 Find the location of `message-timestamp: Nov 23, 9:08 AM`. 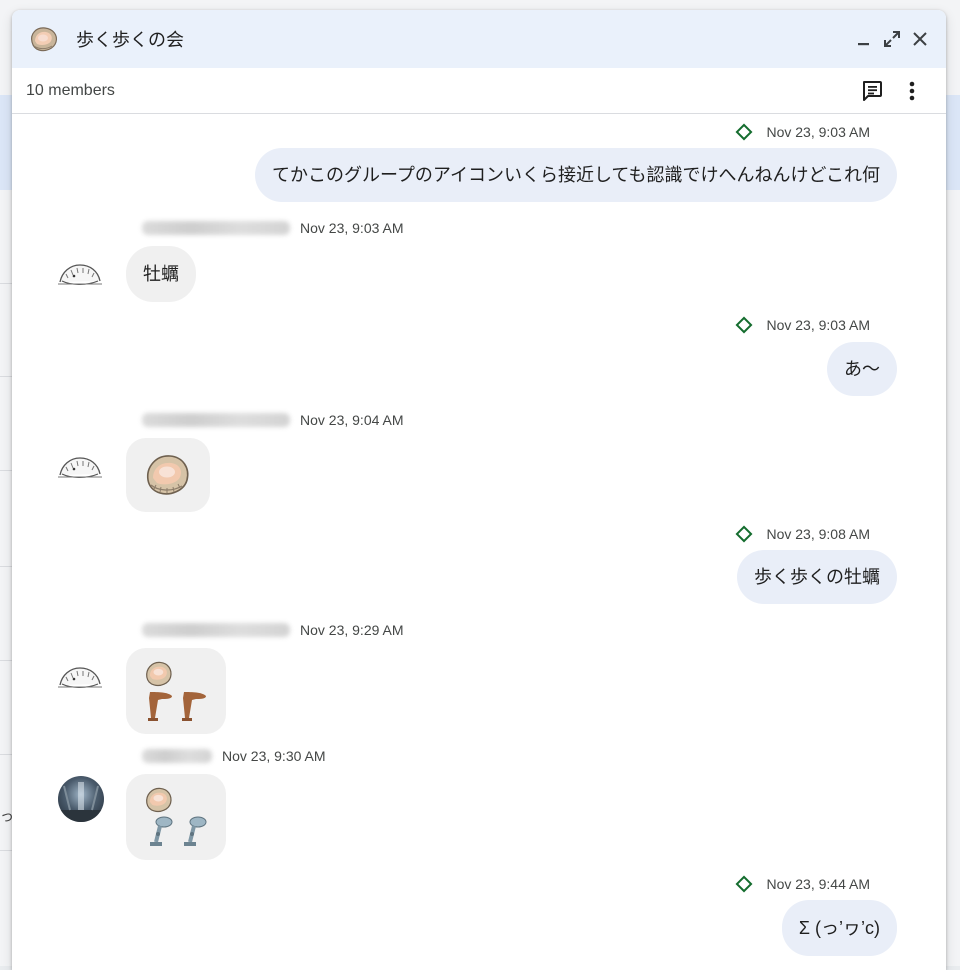

message-timestamp: Nov 23, 9:08 AM is located at coordinates (818, 534).